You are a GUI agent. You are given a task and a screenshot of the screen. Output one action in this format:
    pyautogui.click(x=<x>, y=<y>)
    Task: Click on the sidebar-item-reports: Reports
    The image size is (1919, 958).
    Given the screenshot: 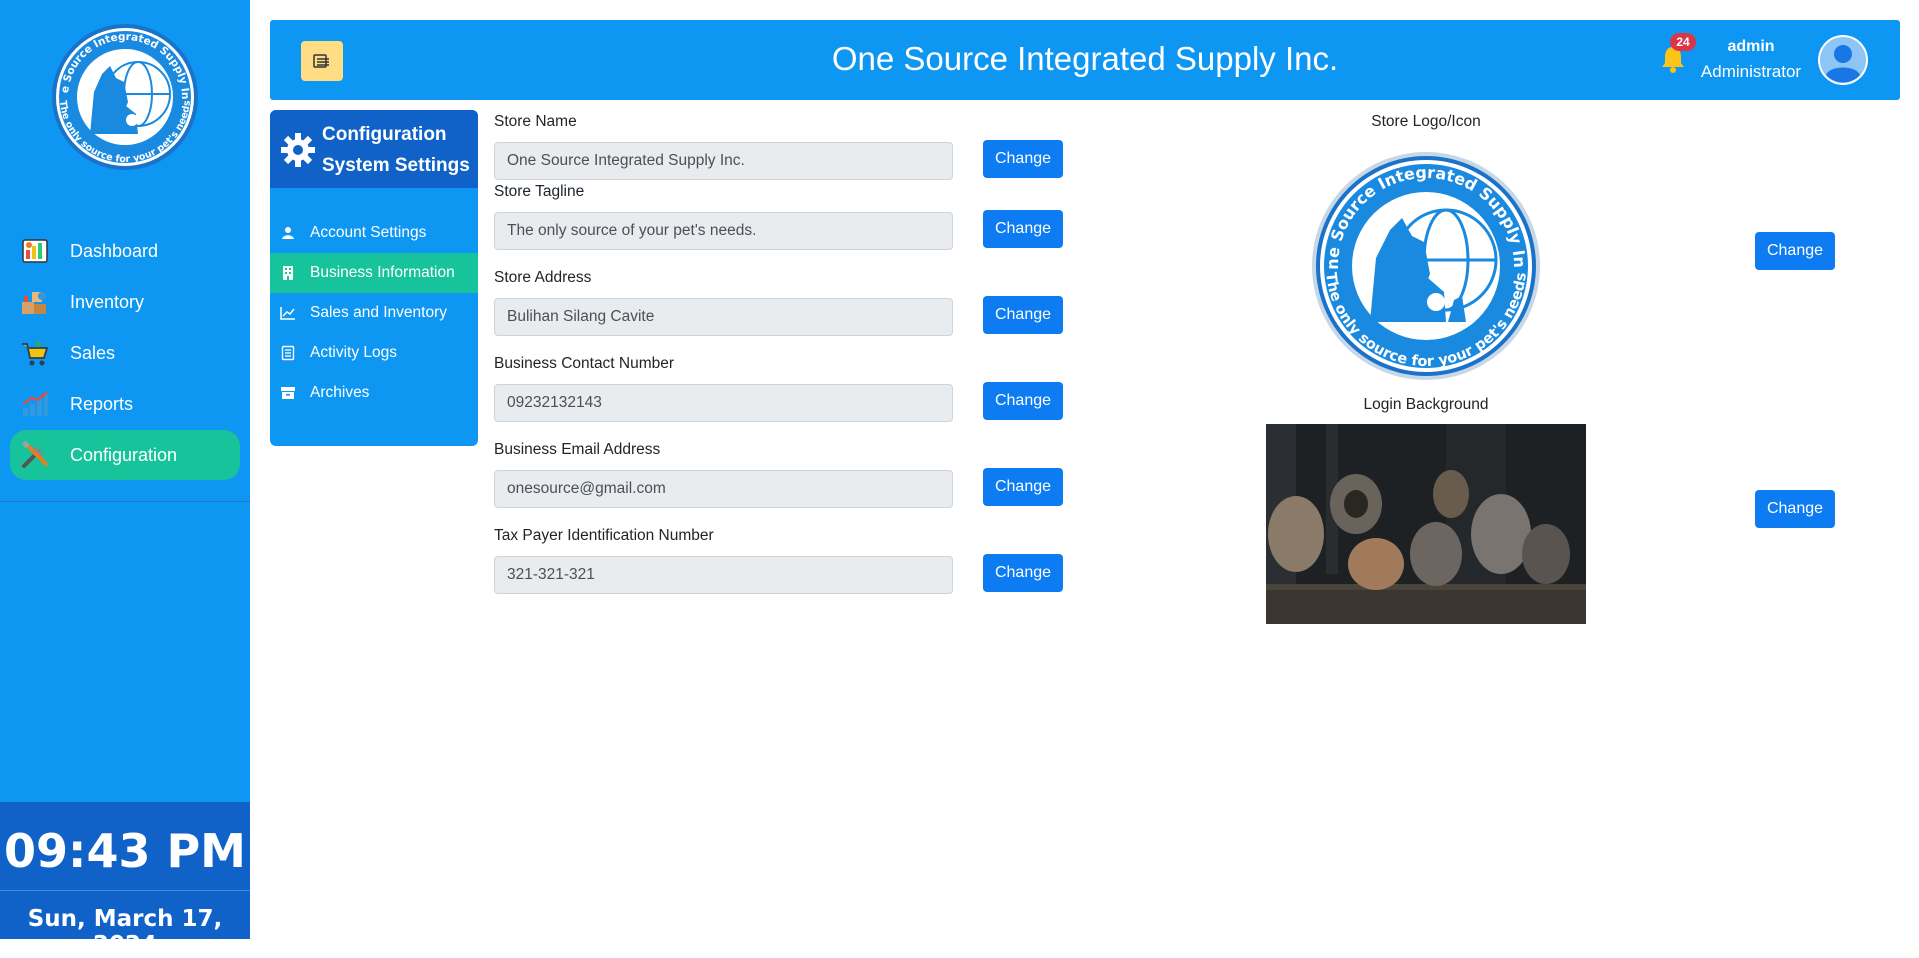 What is the action you would take?
    pyautogui.click(x=125, y=404)
    